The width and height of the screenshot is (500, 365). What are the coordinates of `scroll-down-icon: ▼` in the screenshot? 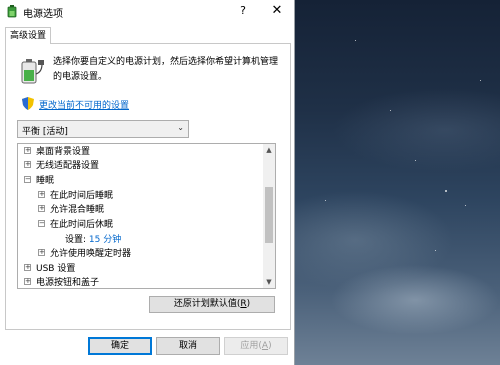 It's located at (269, 282).